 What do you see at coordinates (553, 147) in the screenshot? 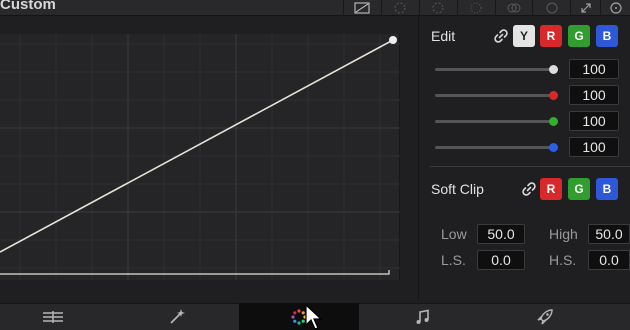
I see `b-slider-knob` at bounding box center [553, 147].